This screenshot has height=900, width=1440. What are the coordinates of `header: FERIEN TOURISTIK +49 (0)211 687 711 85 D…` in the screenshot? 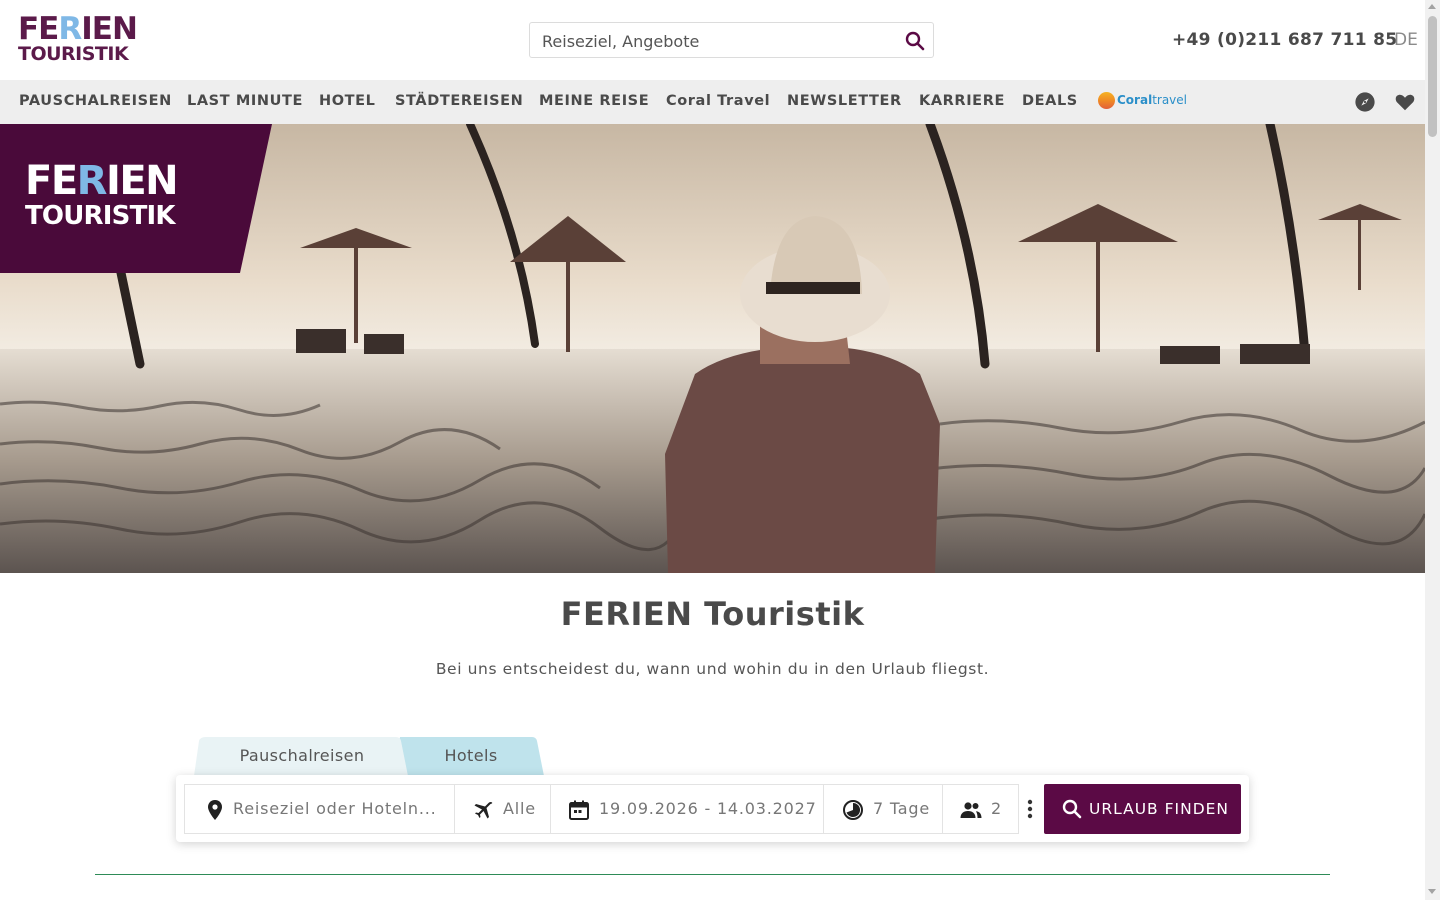 It's located at (712, 40).